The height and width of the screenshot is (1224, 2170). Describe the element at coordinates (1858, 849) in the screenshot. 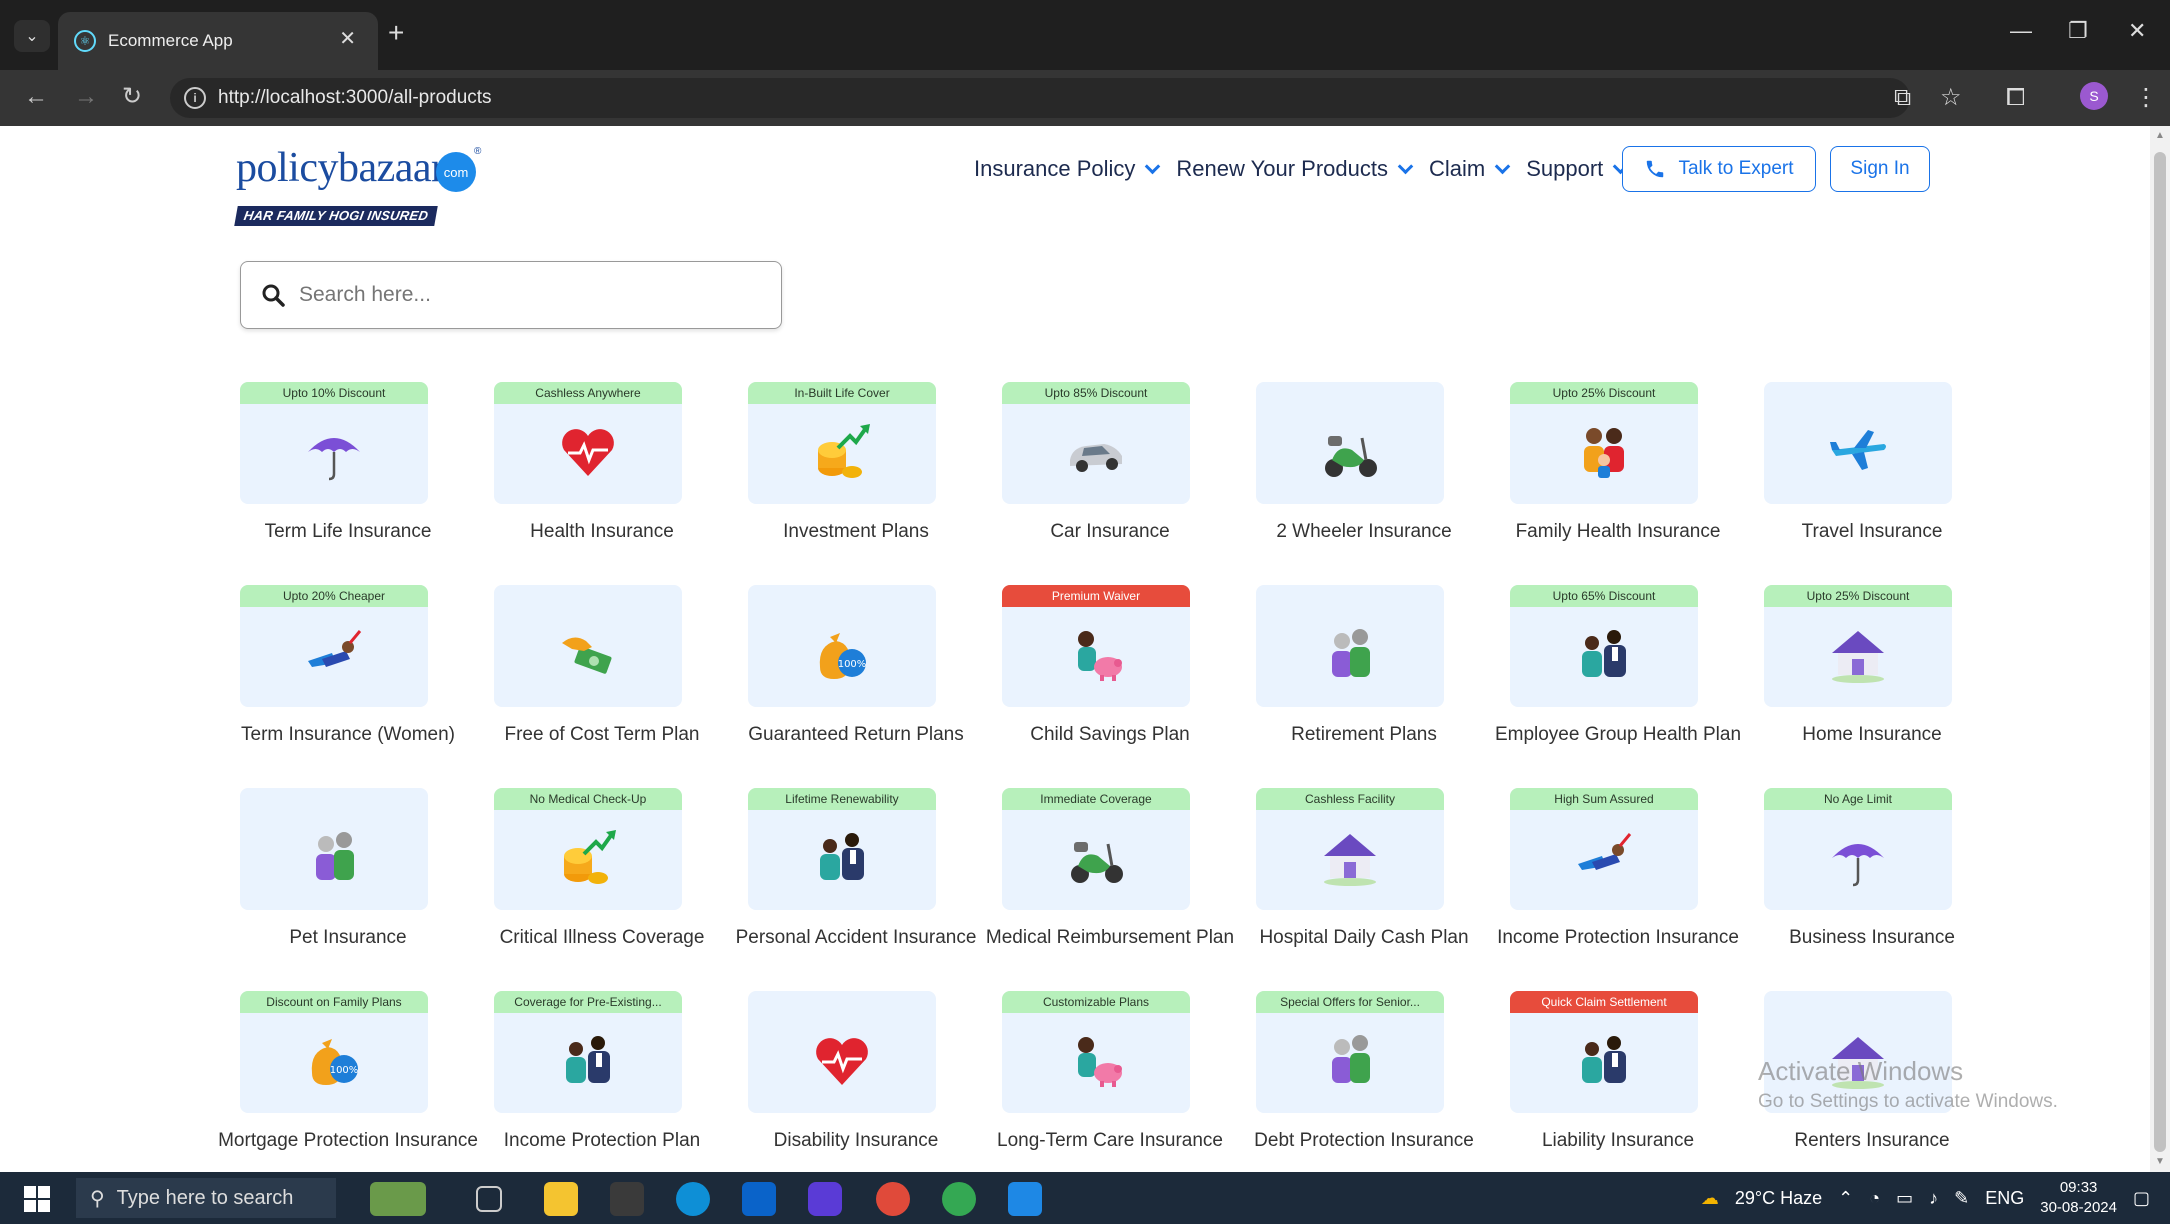

I see `product-tile: No Age Limit` at that location.